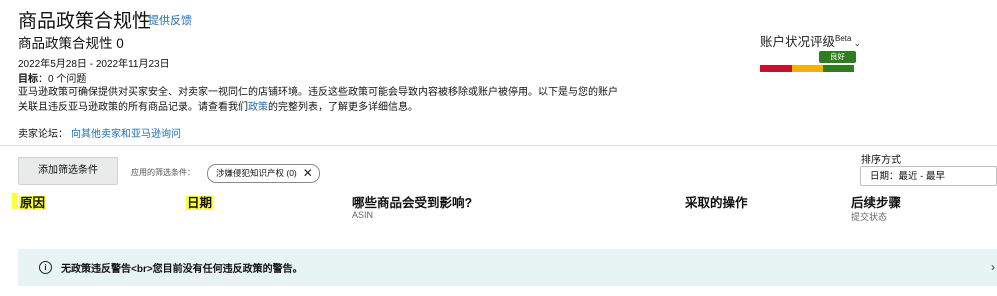  Describe the element at coordinates (928, 176) in the screenshot. I see `sort-select: 日期：最近 - 最早` at that location.